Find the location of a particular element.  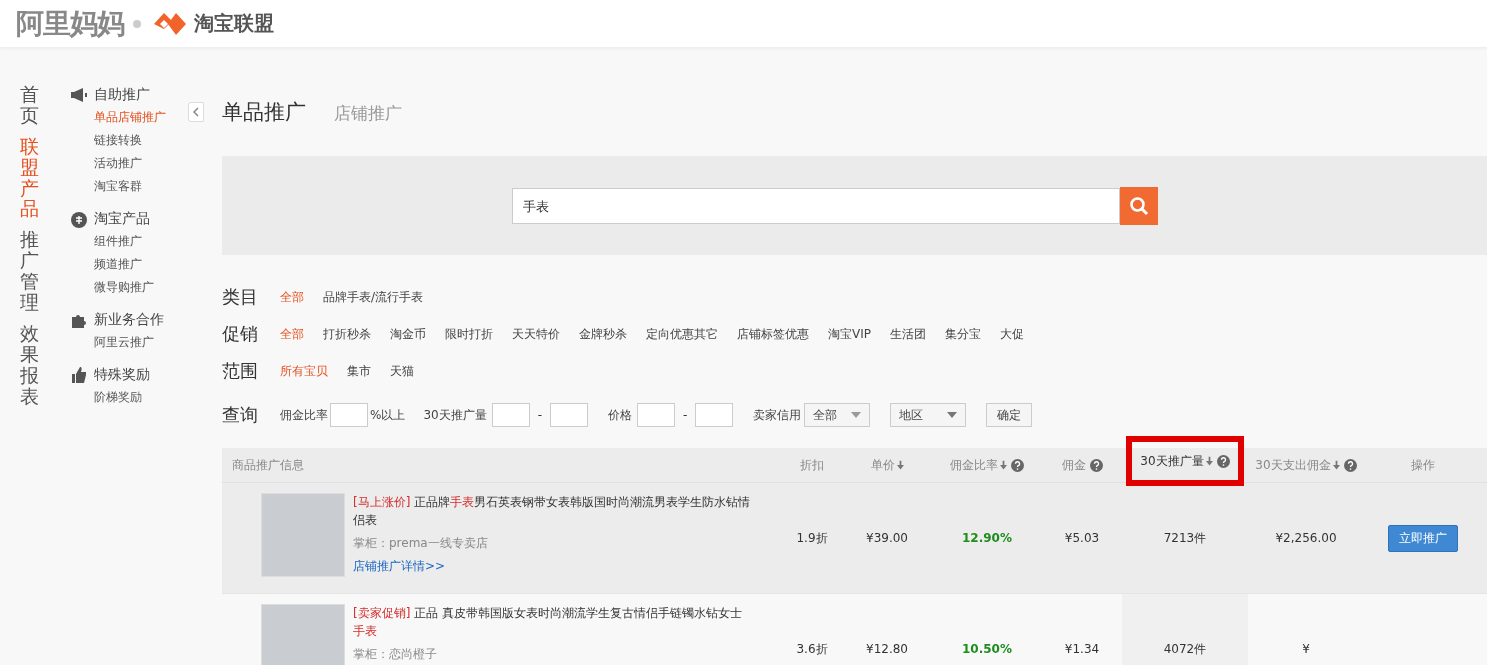

filter-option: 大促 is located at coordinates (1012, 334).